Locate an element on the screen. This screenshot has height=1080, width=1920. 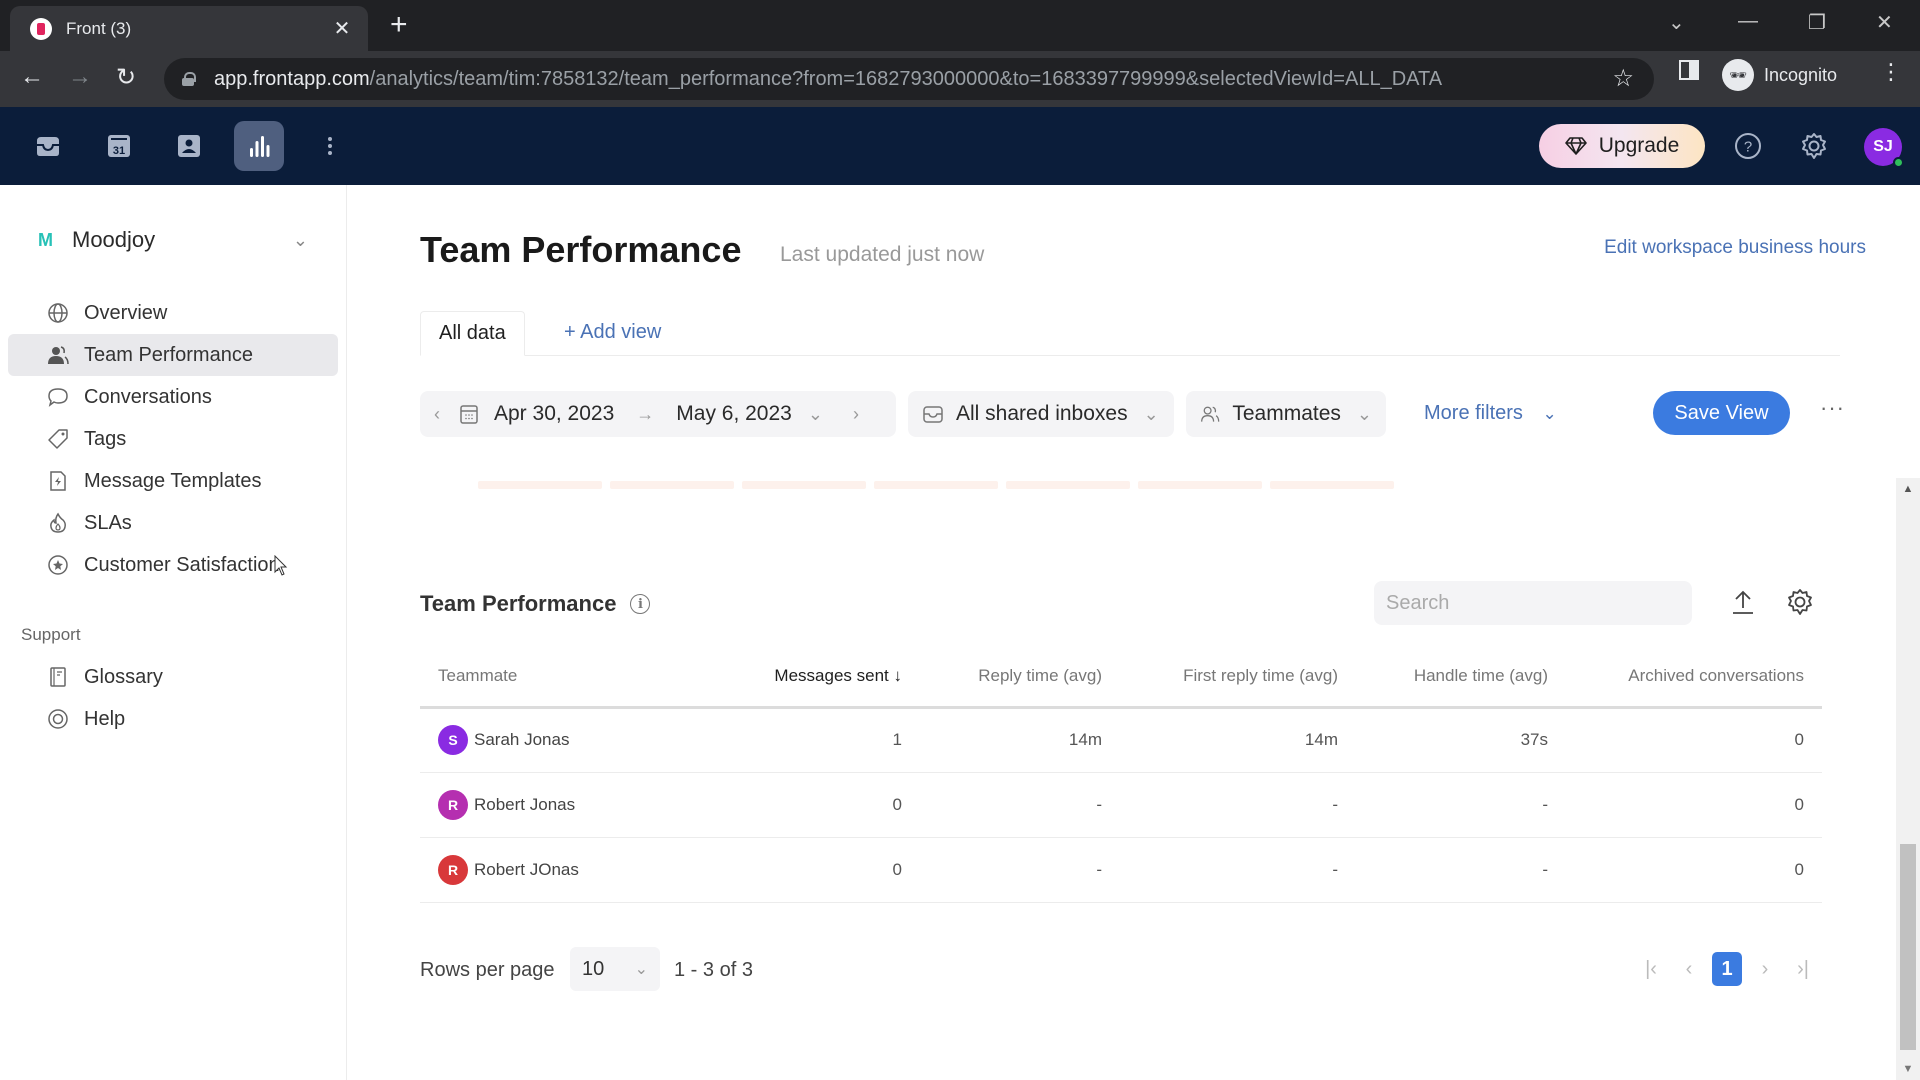
table-search-input is located at coordinates (1533, 603).